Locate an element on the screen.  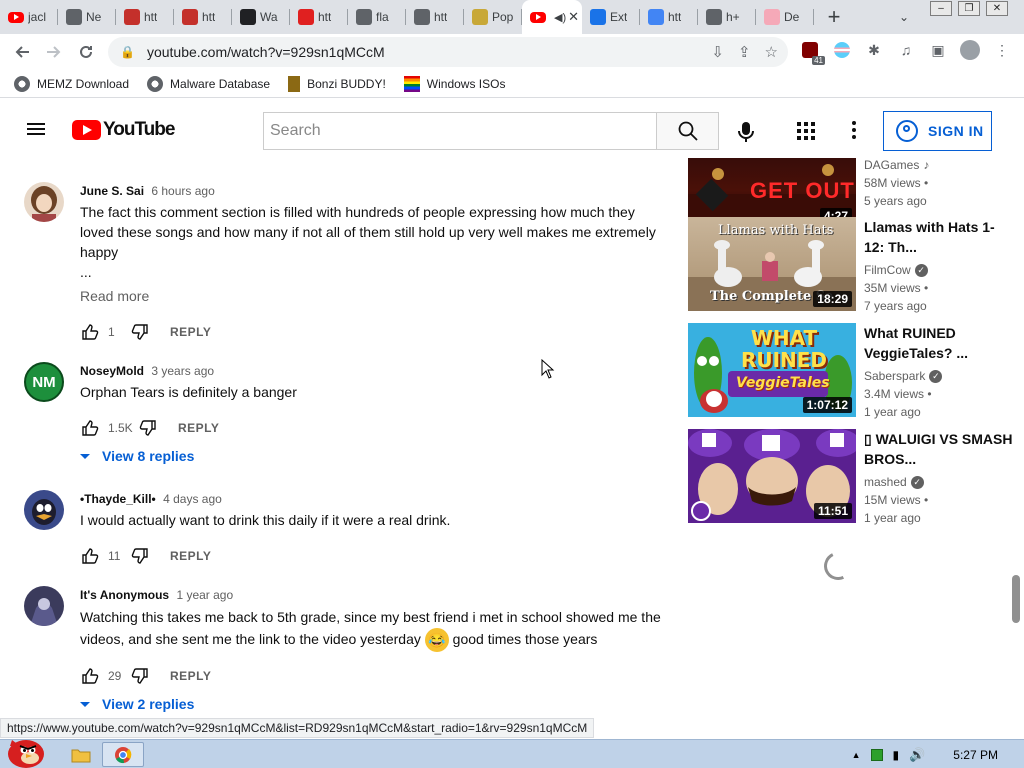
tray-expand-icon: ▲ is located at coordinates (856, 755).